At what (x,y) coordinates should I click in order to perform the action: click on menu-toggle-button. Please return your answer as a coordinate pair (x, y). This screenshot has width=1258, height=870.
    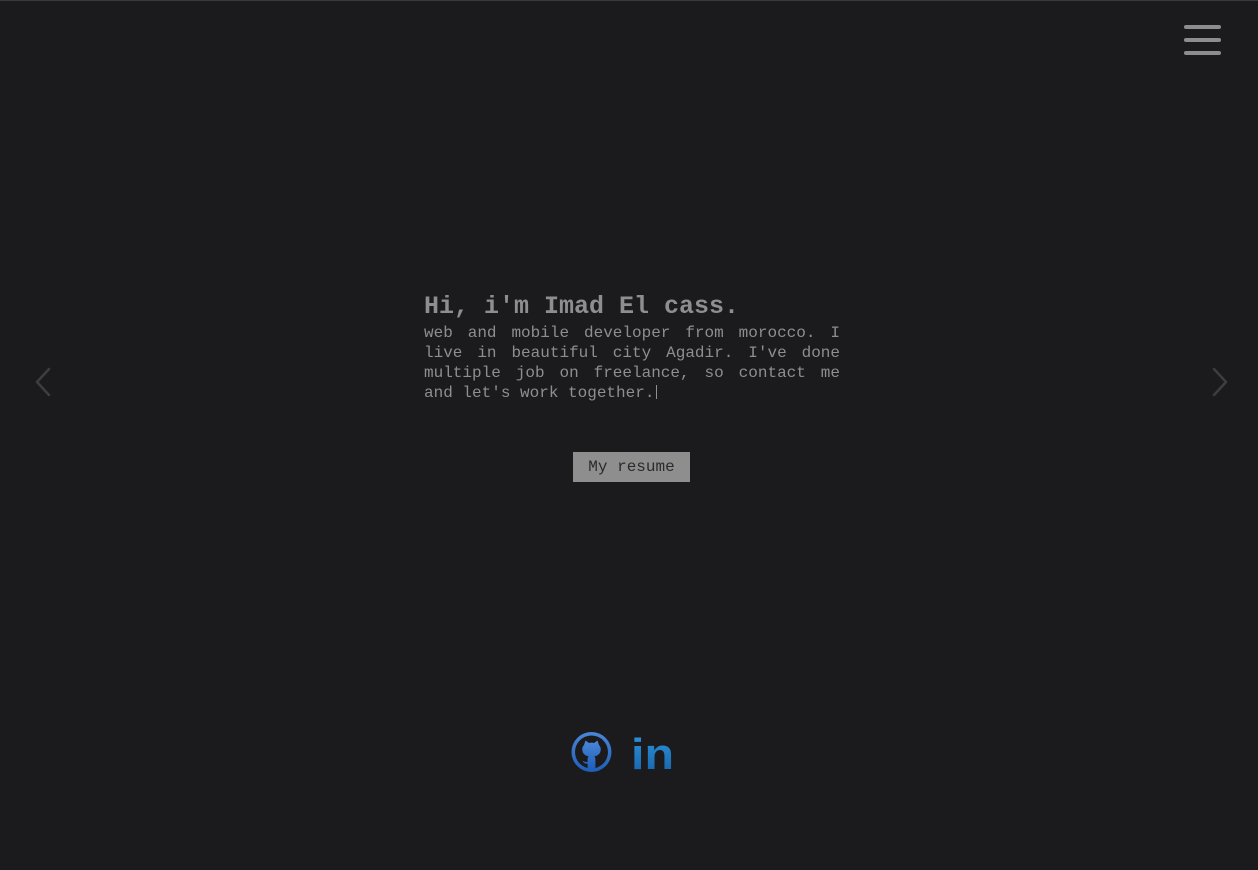
    Looking at the image, I should click on (1203, 41).